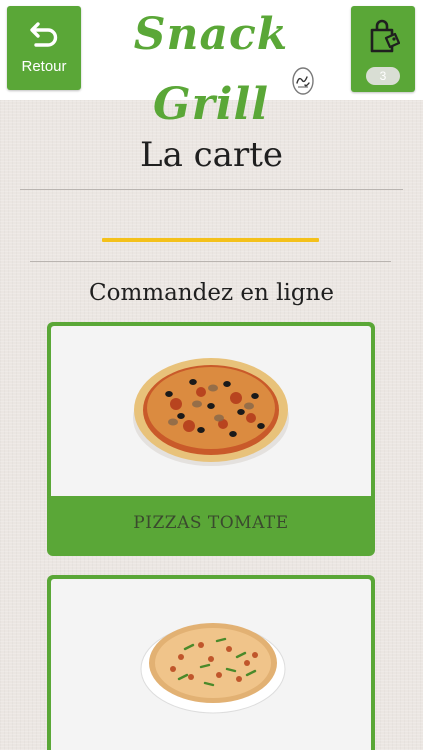  Describe the element at coordinates (44, 48) in the screenshot. I see `back-button: Retour` at that location.